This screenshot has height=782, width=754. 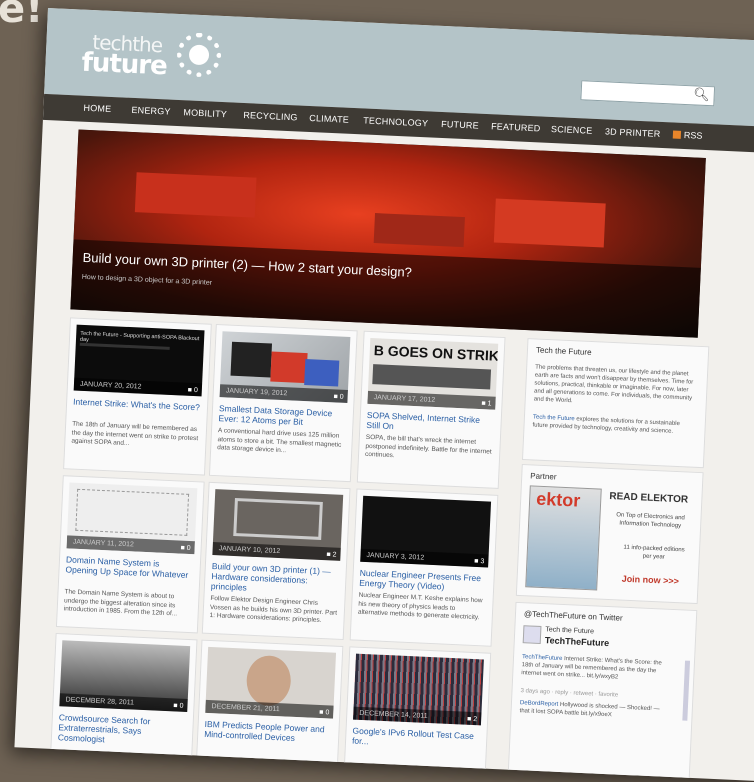 What do you see at coordinates (283, 393) in the screenshot?
I see `article-date: JANUARY 19, 2012` at bounding box center [283, 393].